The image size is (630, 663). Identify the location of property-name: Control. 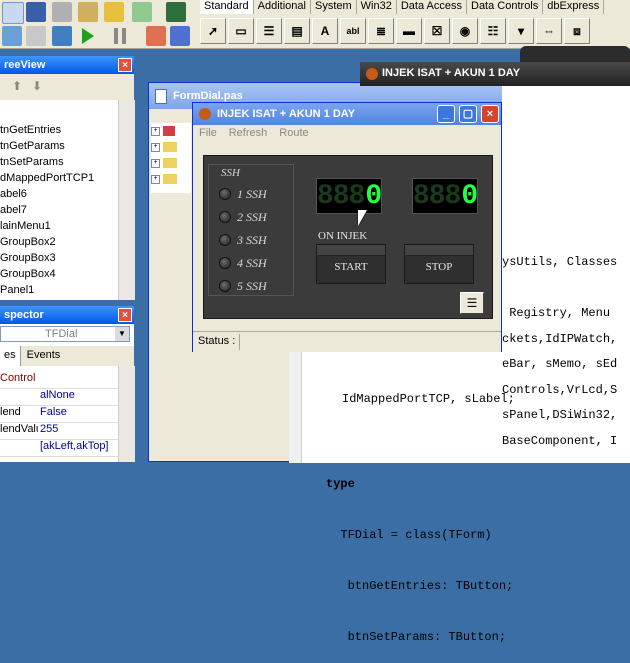
(18, 378).